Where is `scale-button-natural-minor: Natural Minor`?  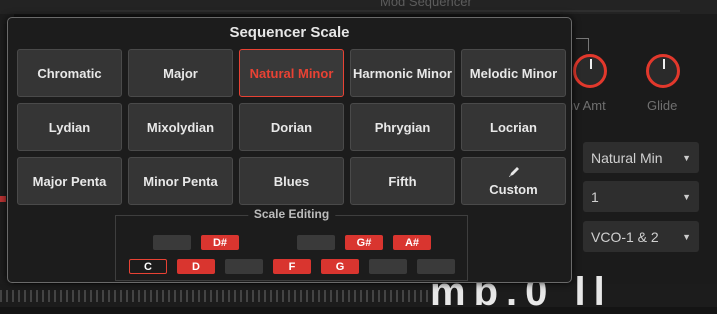
scale-button-natural-minor: Natural Minor is located at coordinates (291, 73).